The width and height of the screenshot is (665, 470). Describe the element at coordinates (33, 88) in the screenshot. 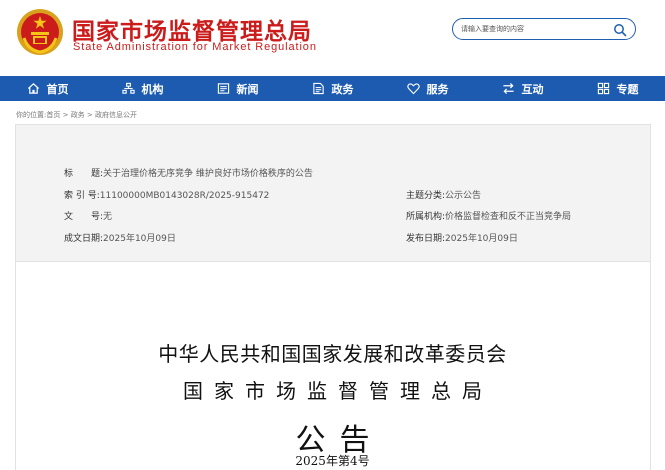

I see `home-icon` at that location.